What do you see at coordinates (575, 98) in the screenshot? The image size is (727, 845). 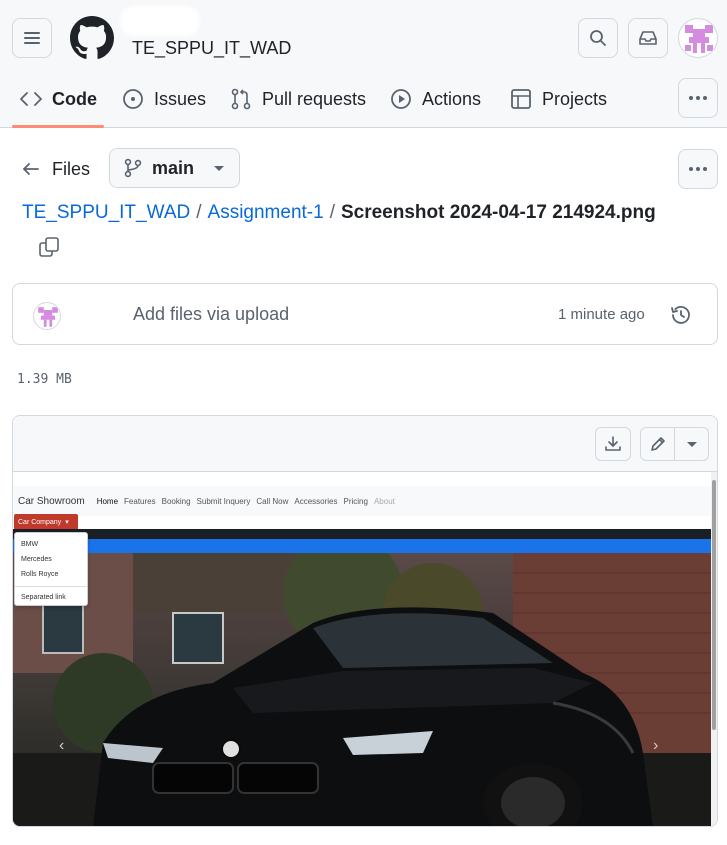 I see `tab-projects-label: Projects` at bounding box center [575, 98].